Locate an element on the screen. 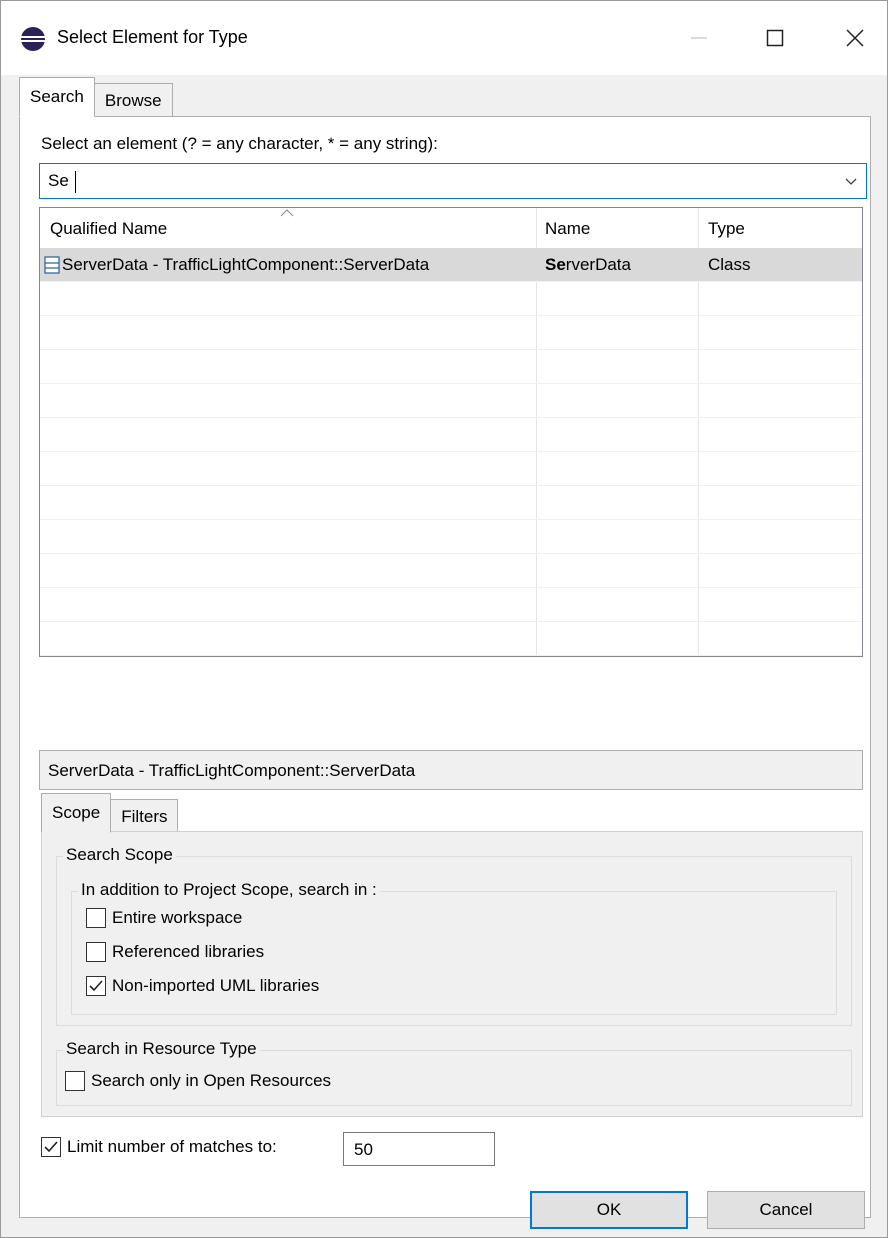 The width and height of the screenshot is (888, 1238). title-bar: Select Element for Type — is located at coordinates (444, 38).